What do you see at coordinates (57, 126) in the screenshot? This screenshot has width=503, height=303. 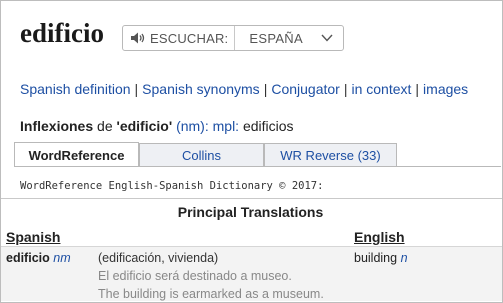 I see `inflections-label: Inflexiones` at bounding box center [57, 126].